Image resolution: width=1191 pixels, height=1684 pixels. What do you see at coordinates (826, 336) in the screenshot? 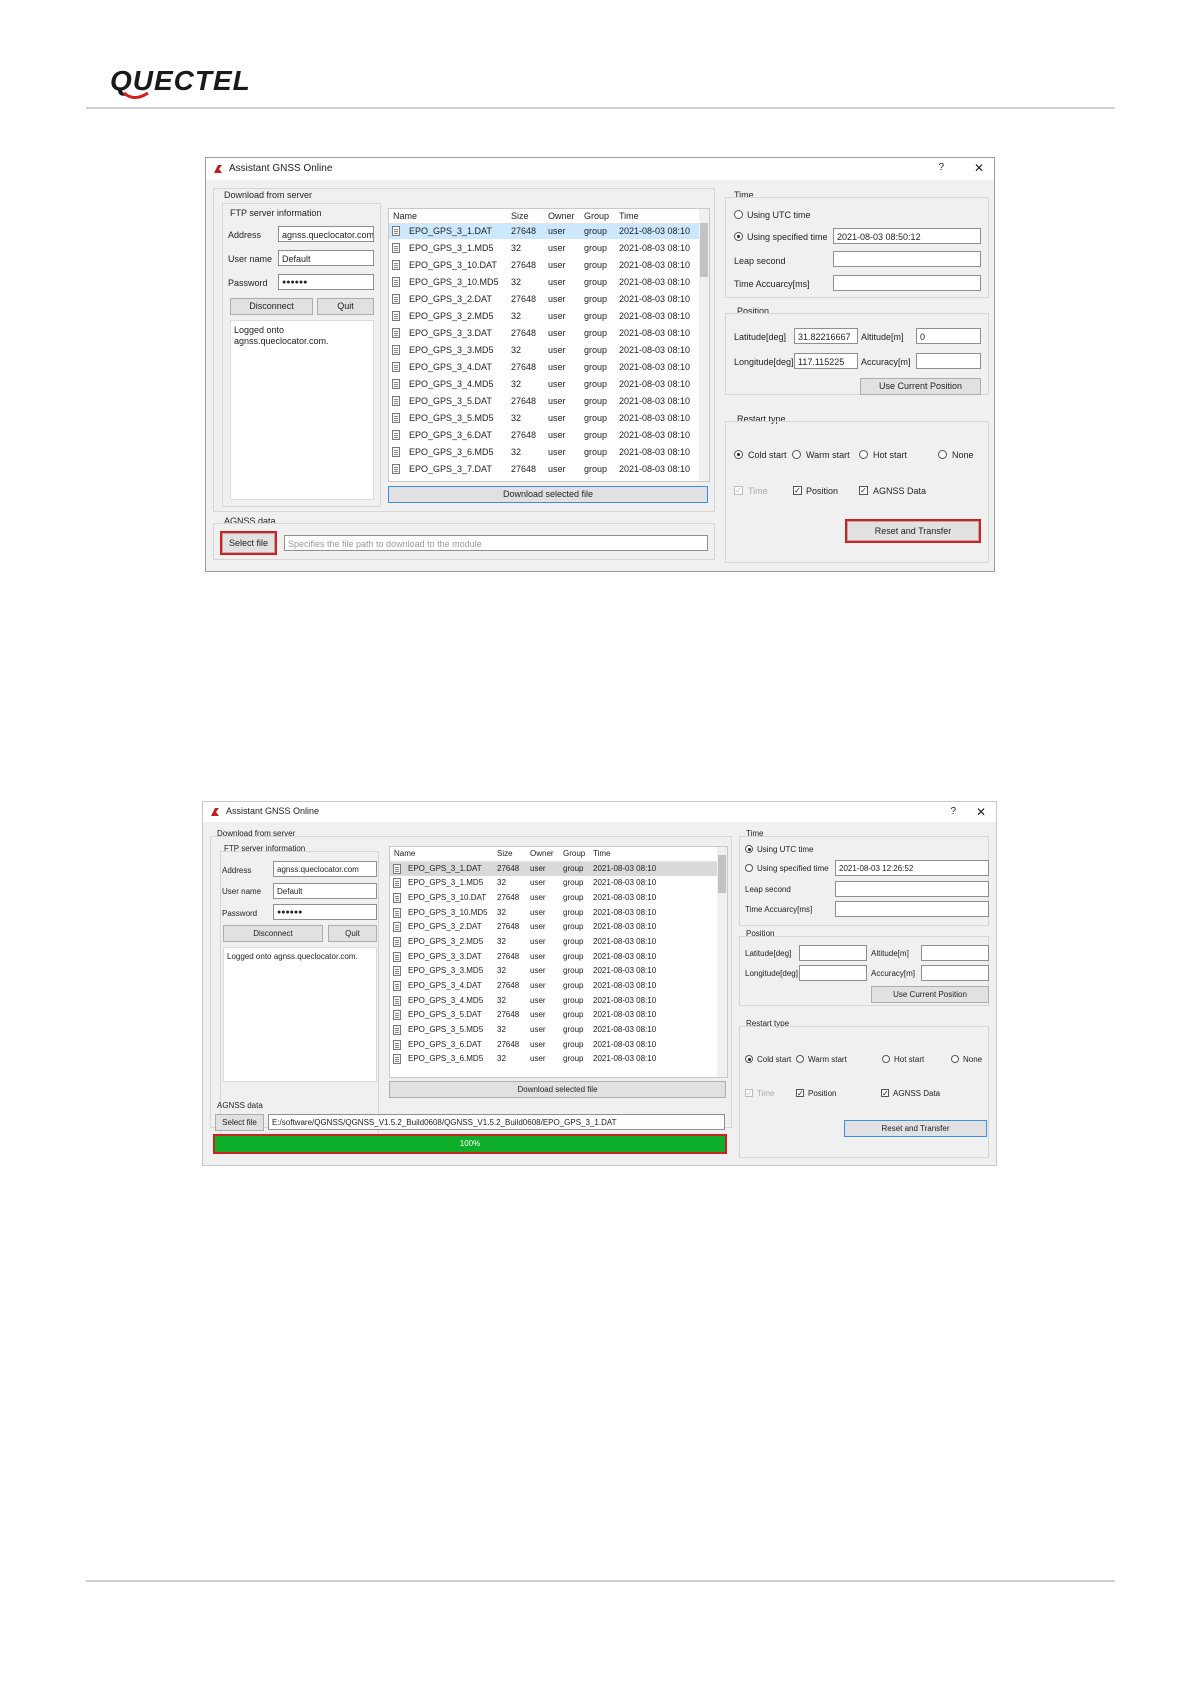
I see `latitude-input: 31.82216667` at bounding box center [826, 336].